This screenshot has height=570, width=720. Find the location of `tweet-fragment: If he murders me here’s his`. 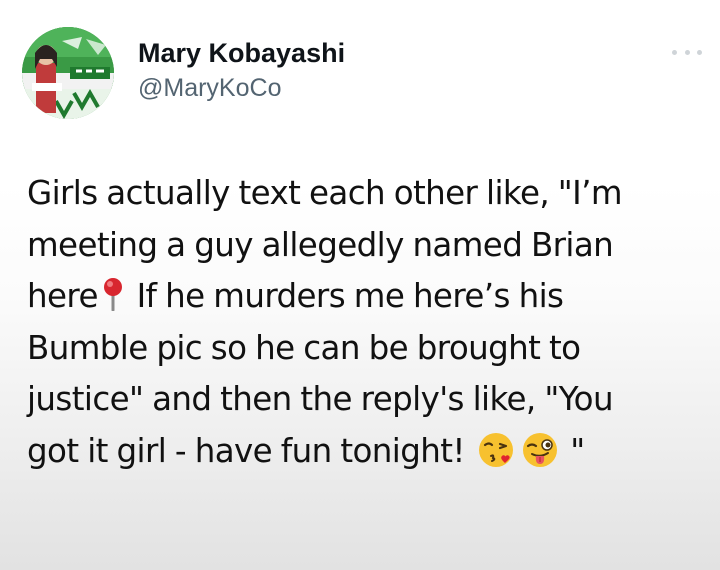

tweet-fragment: If he murders me here’s his is located at coordinates (345, 296).